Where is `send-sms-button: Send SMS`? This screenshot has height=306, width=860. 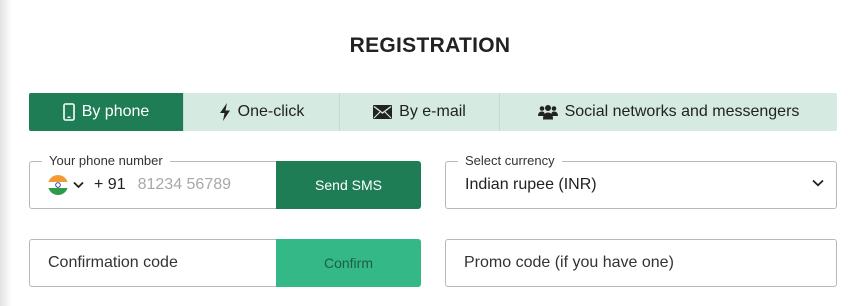
send-sms-button: Send SMS is located at coordinates (348, 185).